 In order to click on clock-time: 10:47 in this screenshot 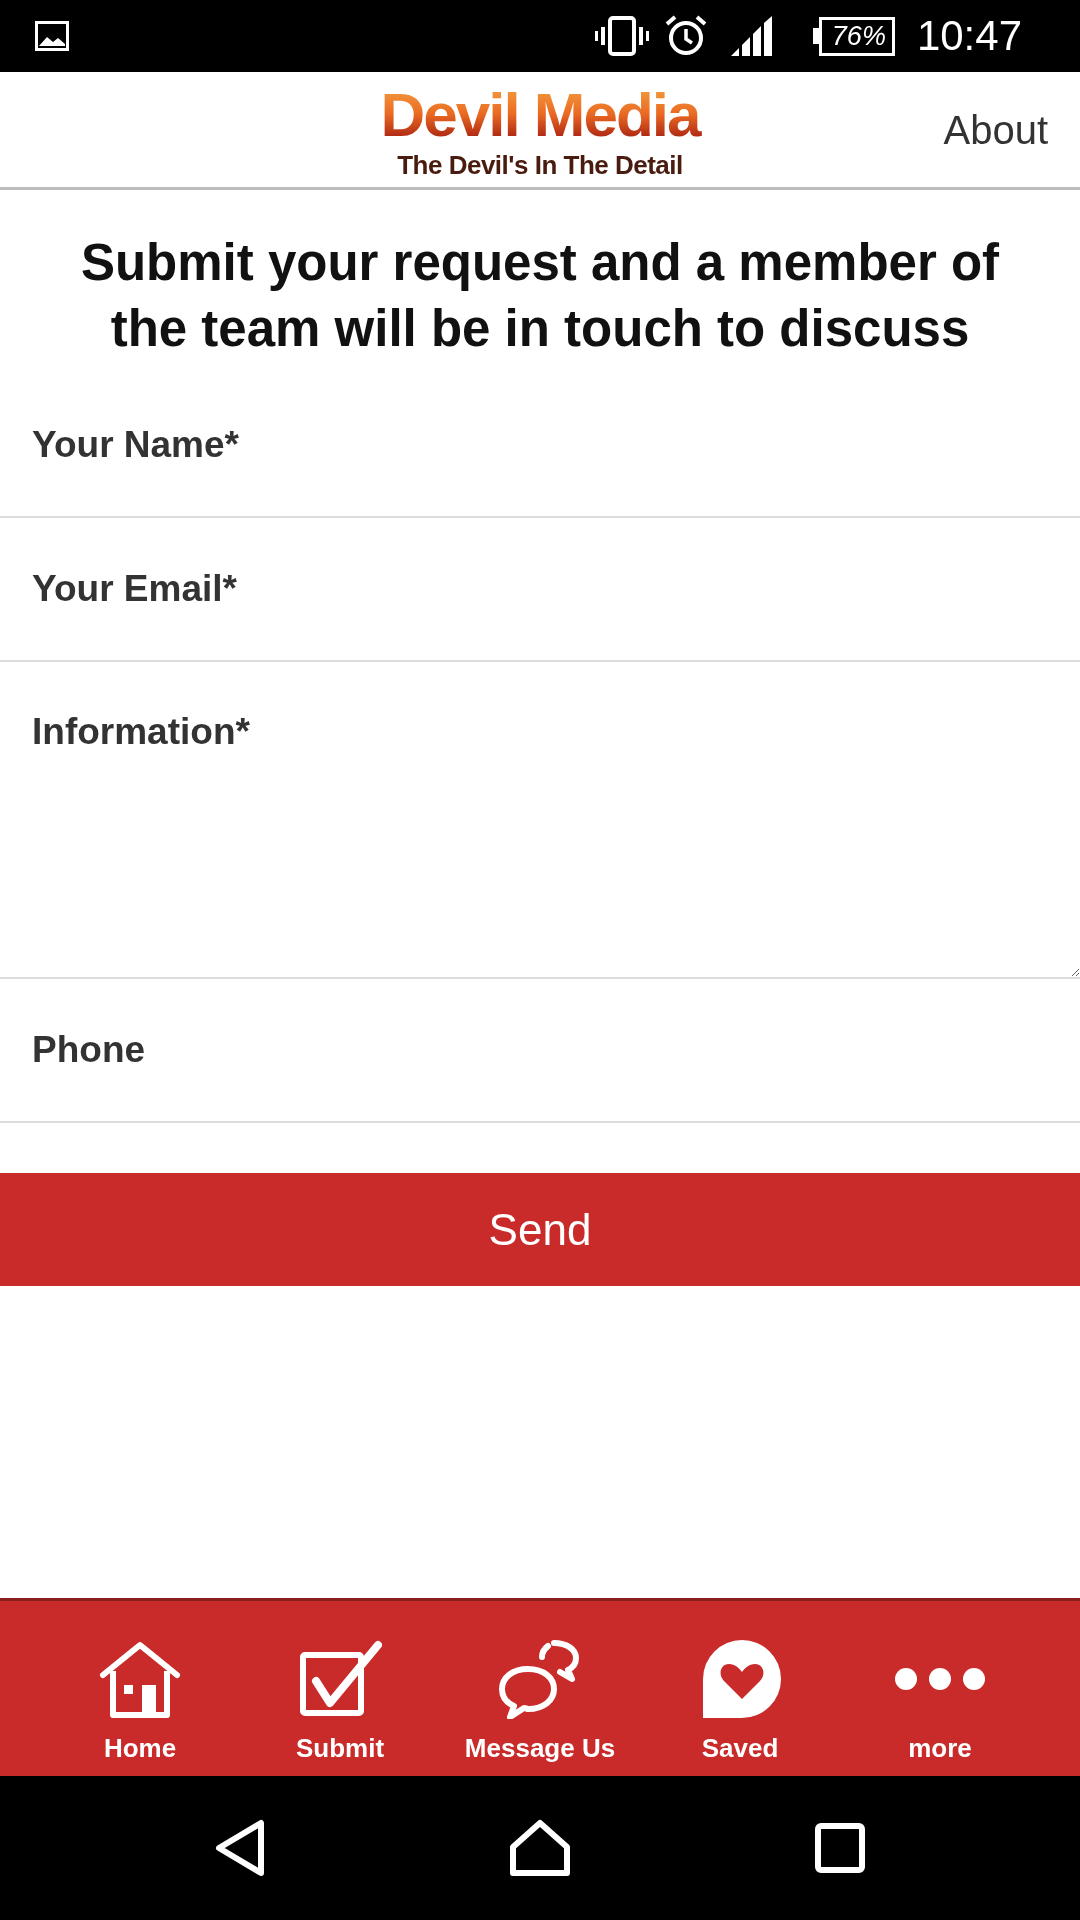, I will do `click(969, 36)`.